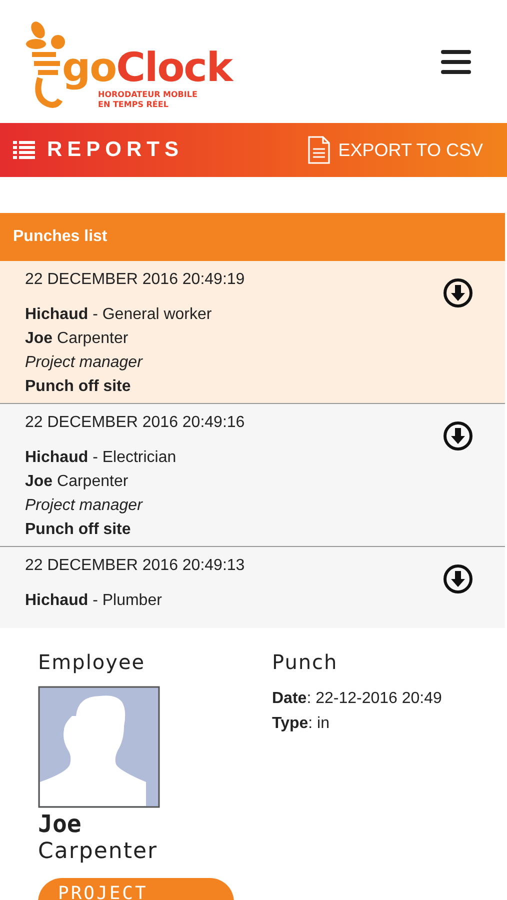 This screenshot has width=507, height=900. What do you see at coordinates (146, 68) in the screenshot?
I see `logo-wordmark: goClock` at bounding box center [146, 68].